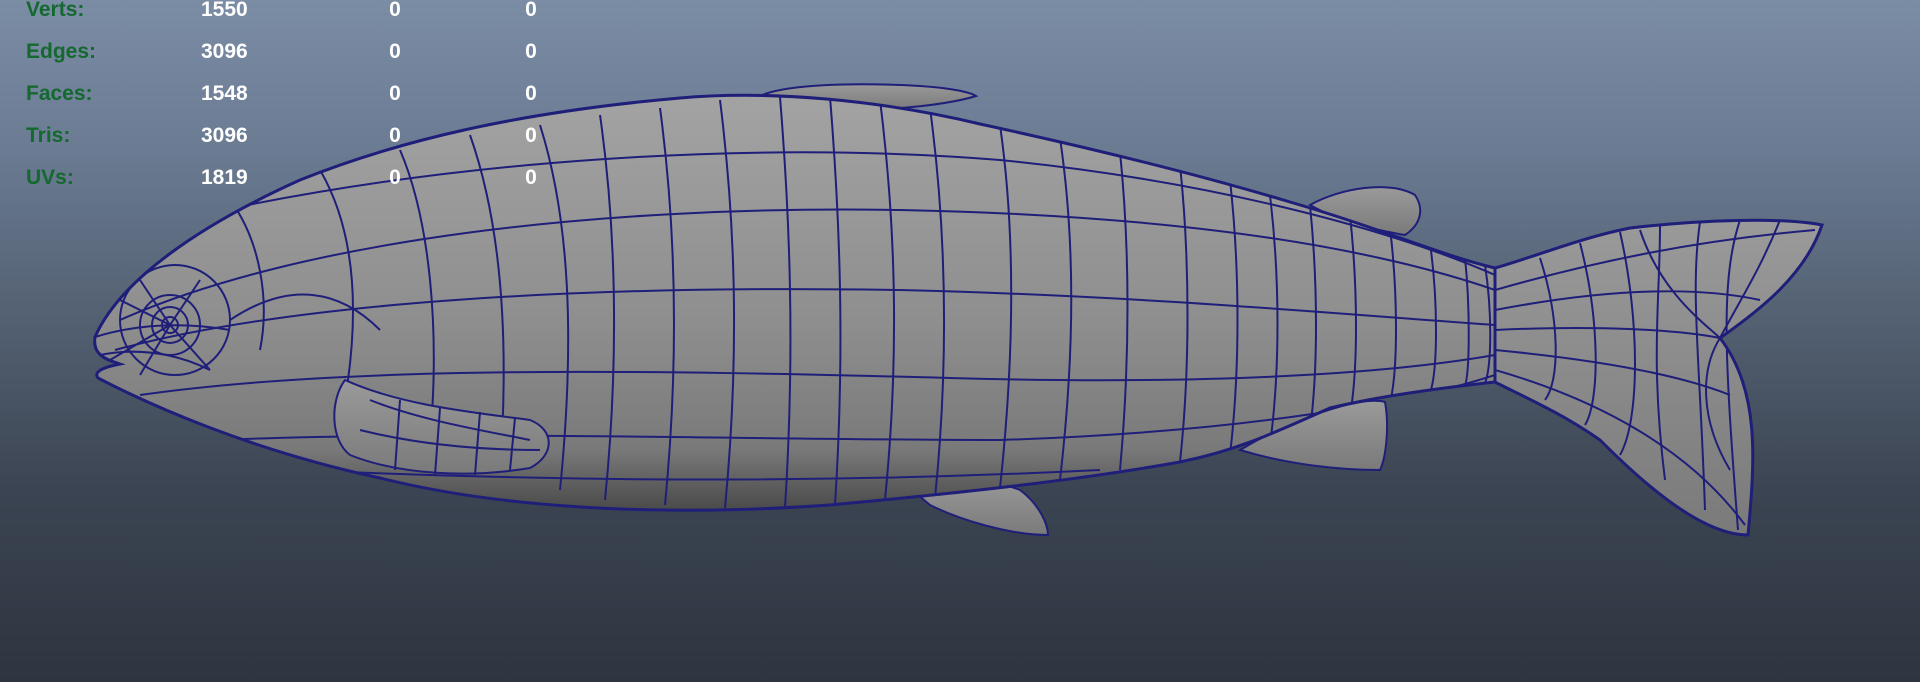 The height and width of the screenshot is (682, 1920). What do you see at coordinates (55, 10) in the screenshot?
I see `hud-label: Verts:` at bounding box center [55, 10].